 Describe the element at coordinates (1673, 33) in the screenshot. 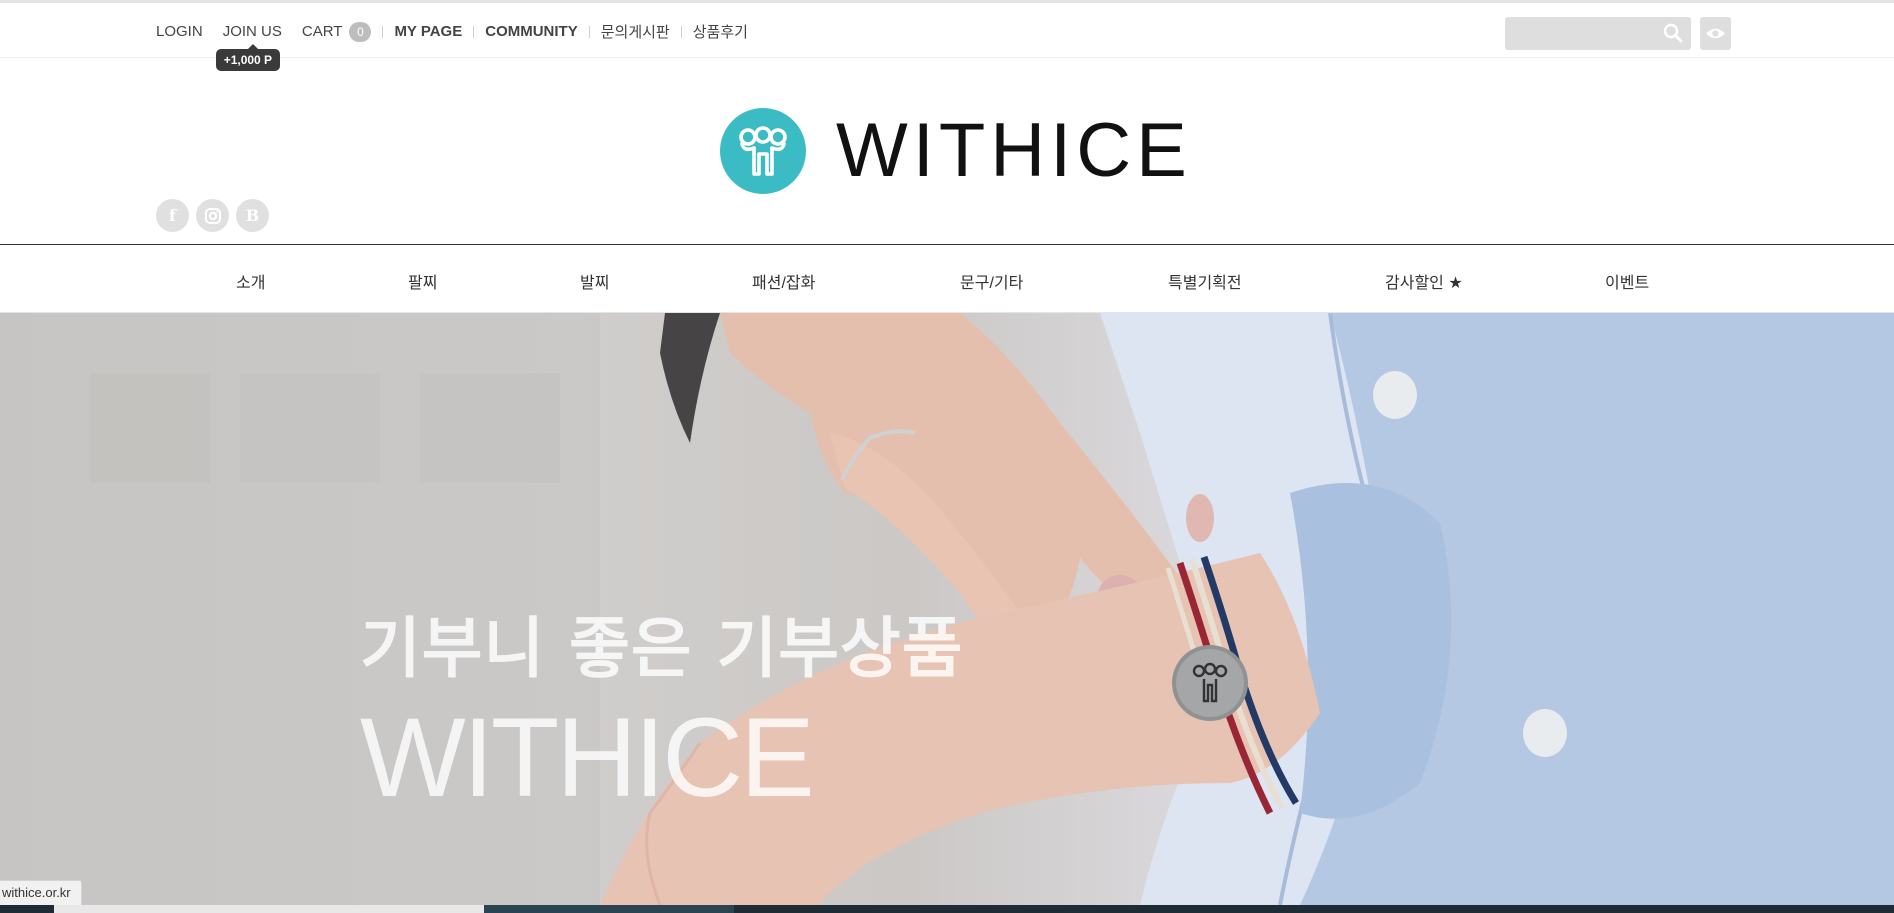

I see `search-icon` at that location.